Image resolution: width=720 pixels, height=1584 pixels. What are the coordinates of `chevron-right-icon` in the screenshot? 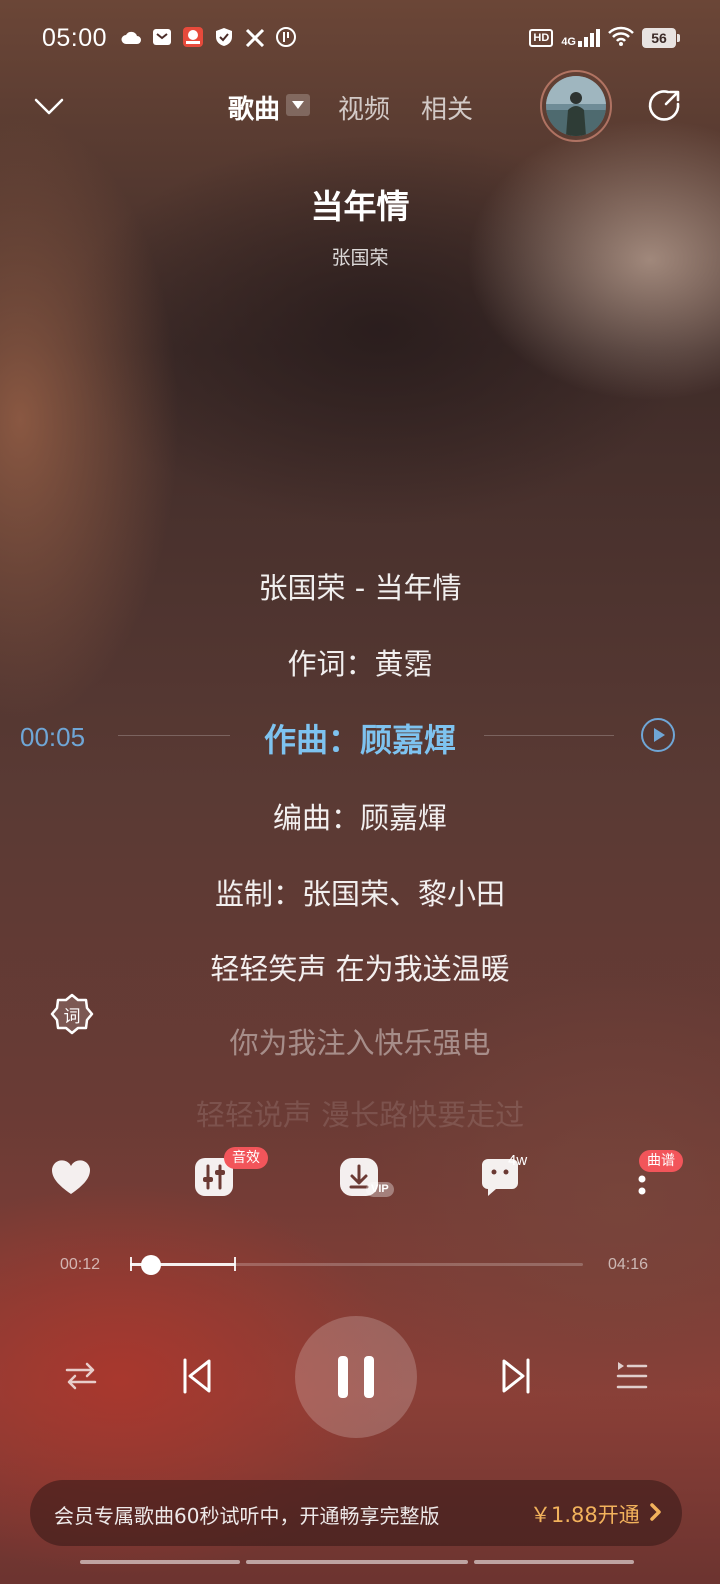 It's located at (656, 1512).